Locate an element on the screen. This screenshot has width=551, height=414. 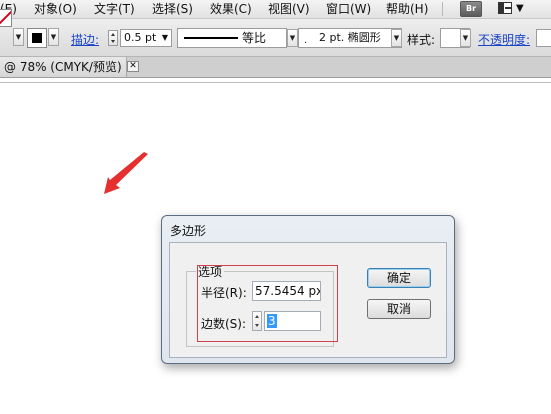
document-tab: @ 78% (CMYK/预览) is located at coordinates (63, 67).